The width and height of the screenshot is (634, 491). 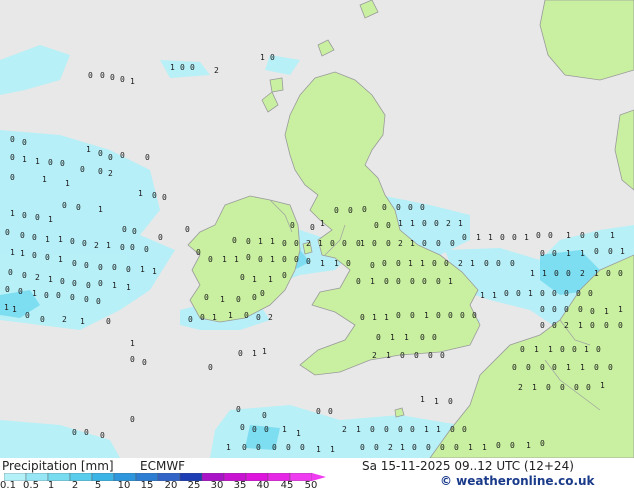 I want to click on legend-tick-label: 45, so click(x=287, y=485).